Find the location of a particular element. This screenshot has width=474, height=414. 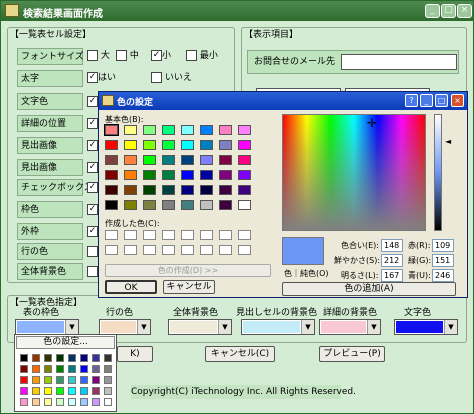

font-size-medium-option: 中 is located at coordinates (127, 56).